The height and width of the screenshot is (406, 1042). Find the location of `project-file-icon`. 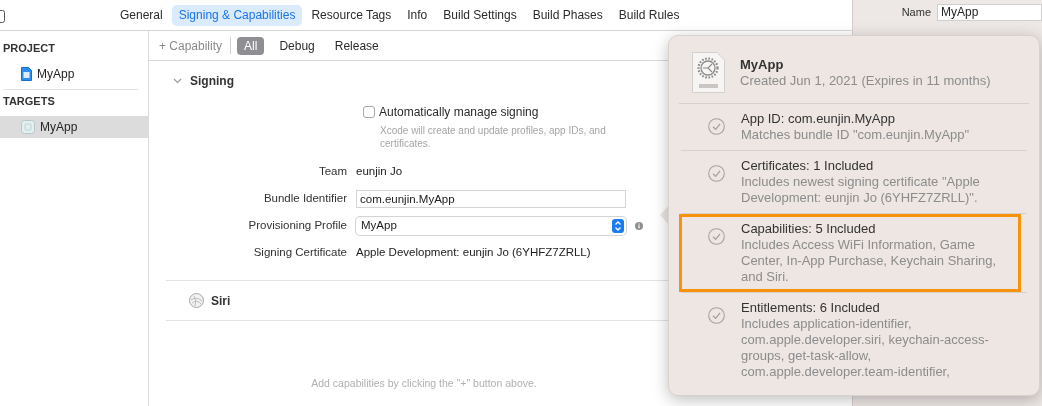

project-file-icon is located at coordinates (26, 74).